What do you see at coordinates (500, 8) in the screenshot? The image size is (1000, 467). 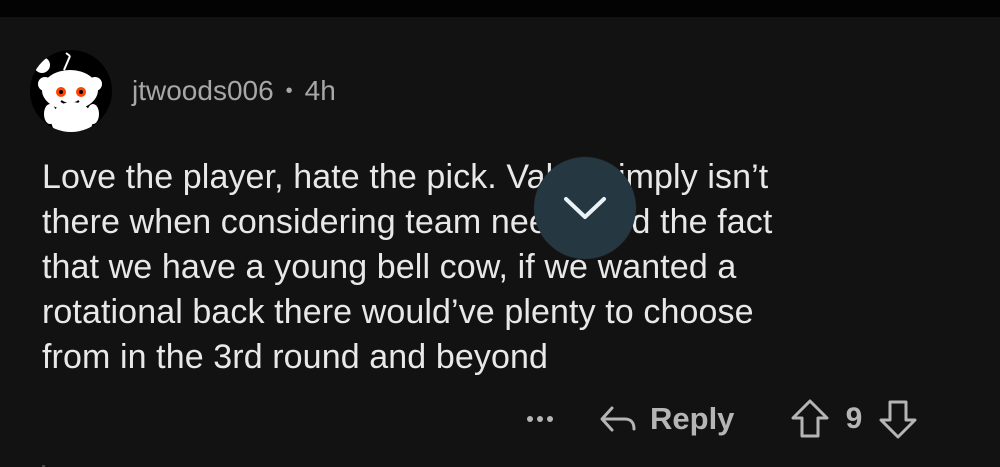 I see `top-bar` at bounding box center [500, 8].